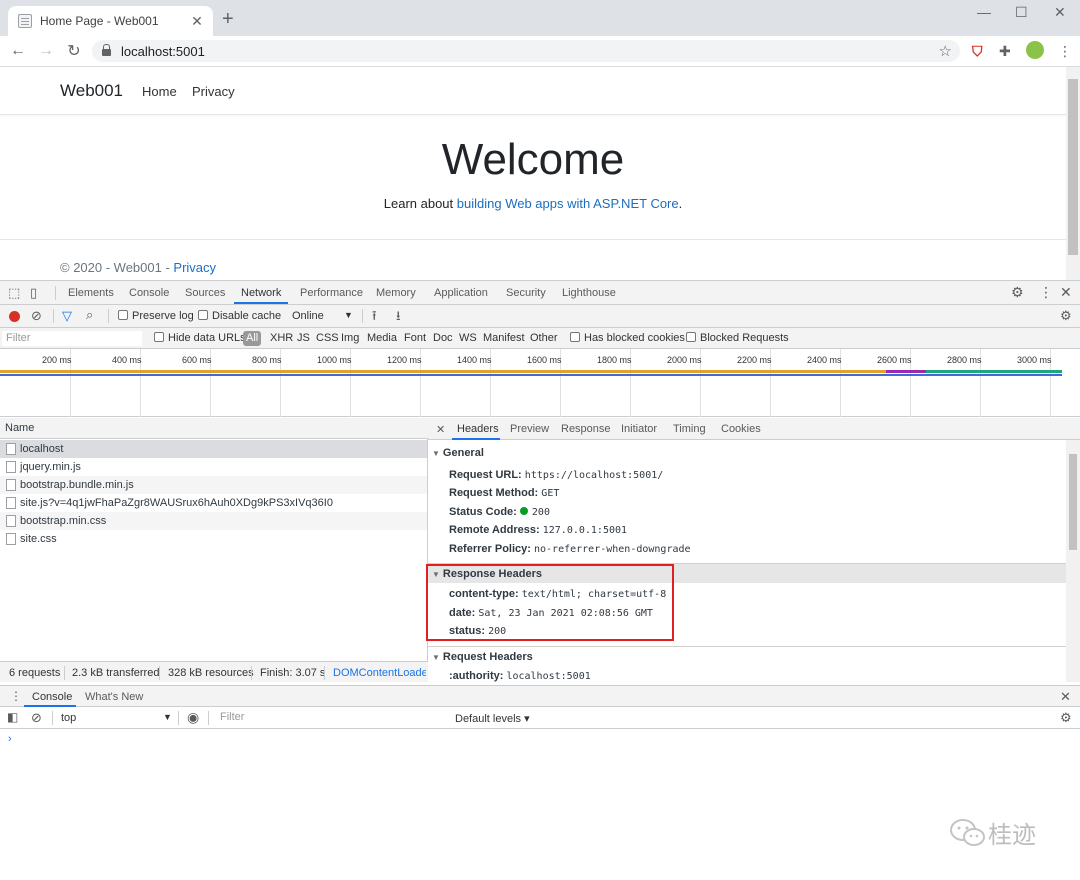 The image size is (1080, 880). Describe the element at coordinates (689, 429) in the screenshot. I see `tab-timing: Timing` at that location.